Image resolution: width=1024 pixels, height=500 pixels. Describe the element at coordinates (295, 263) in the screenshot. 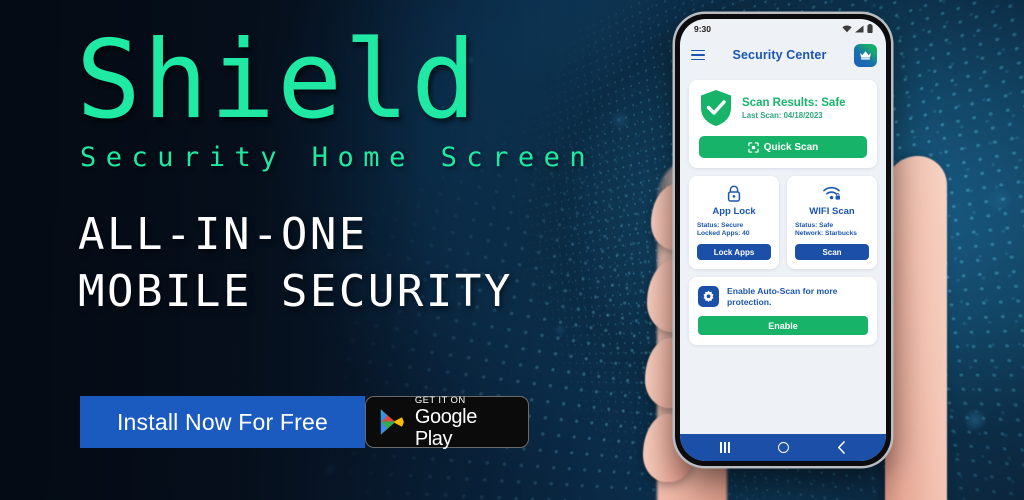

I see `headline: ALL-IN-ONE MOBILE SECURITY` at that location.